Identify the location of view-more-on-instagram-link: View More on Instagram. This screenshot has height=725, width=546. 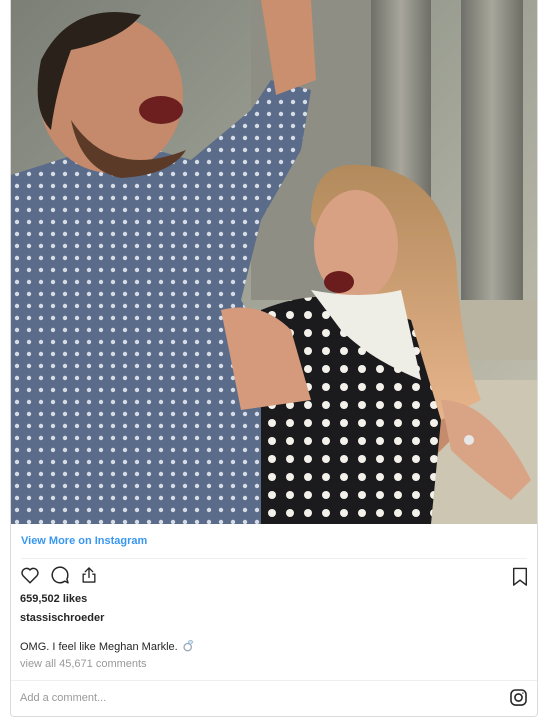
(84, 541).